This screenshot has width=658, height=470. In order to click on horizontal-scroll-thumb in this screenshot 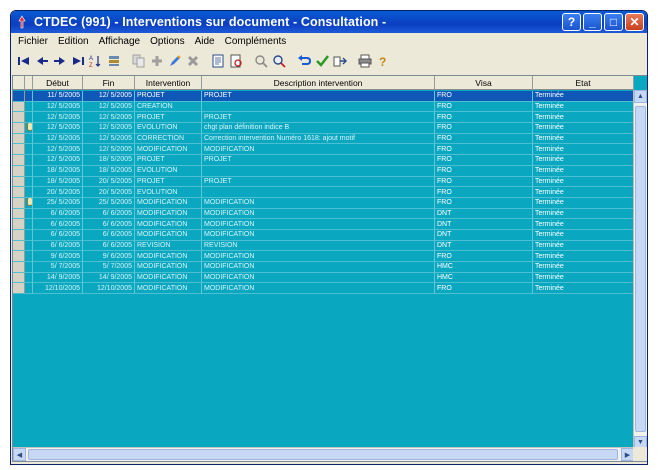, I will do `click(323, 454)`.